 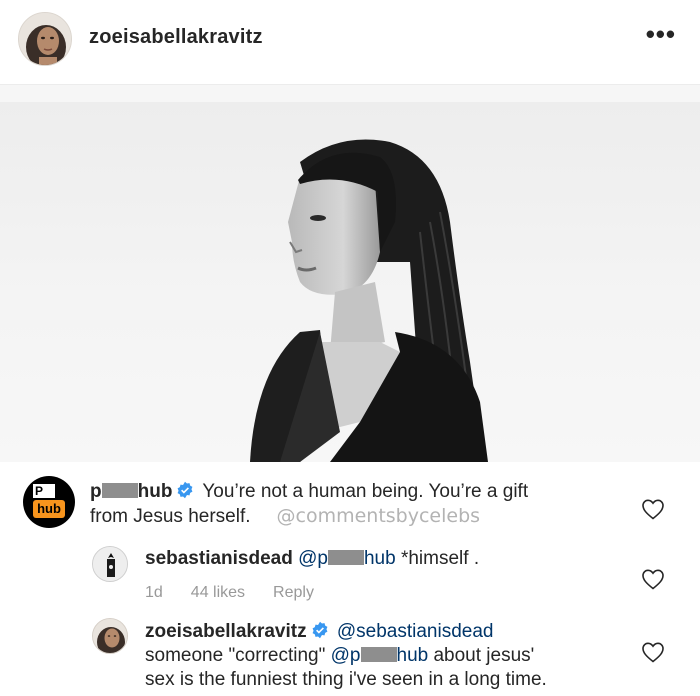 What do you see at coordinates (293, 592) in the screenshot?
I see `reply-button: Reply` at bounding box center [293, 592].